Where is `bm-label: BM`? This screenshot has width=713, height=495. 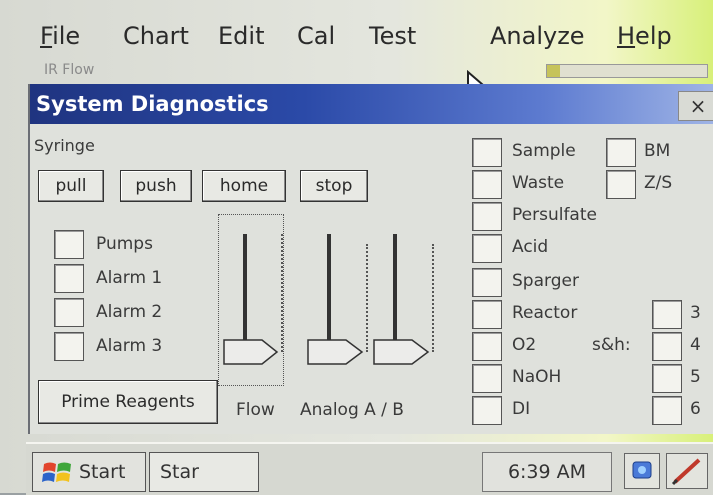
bm-label: BM is located at coordinates (657, 151).